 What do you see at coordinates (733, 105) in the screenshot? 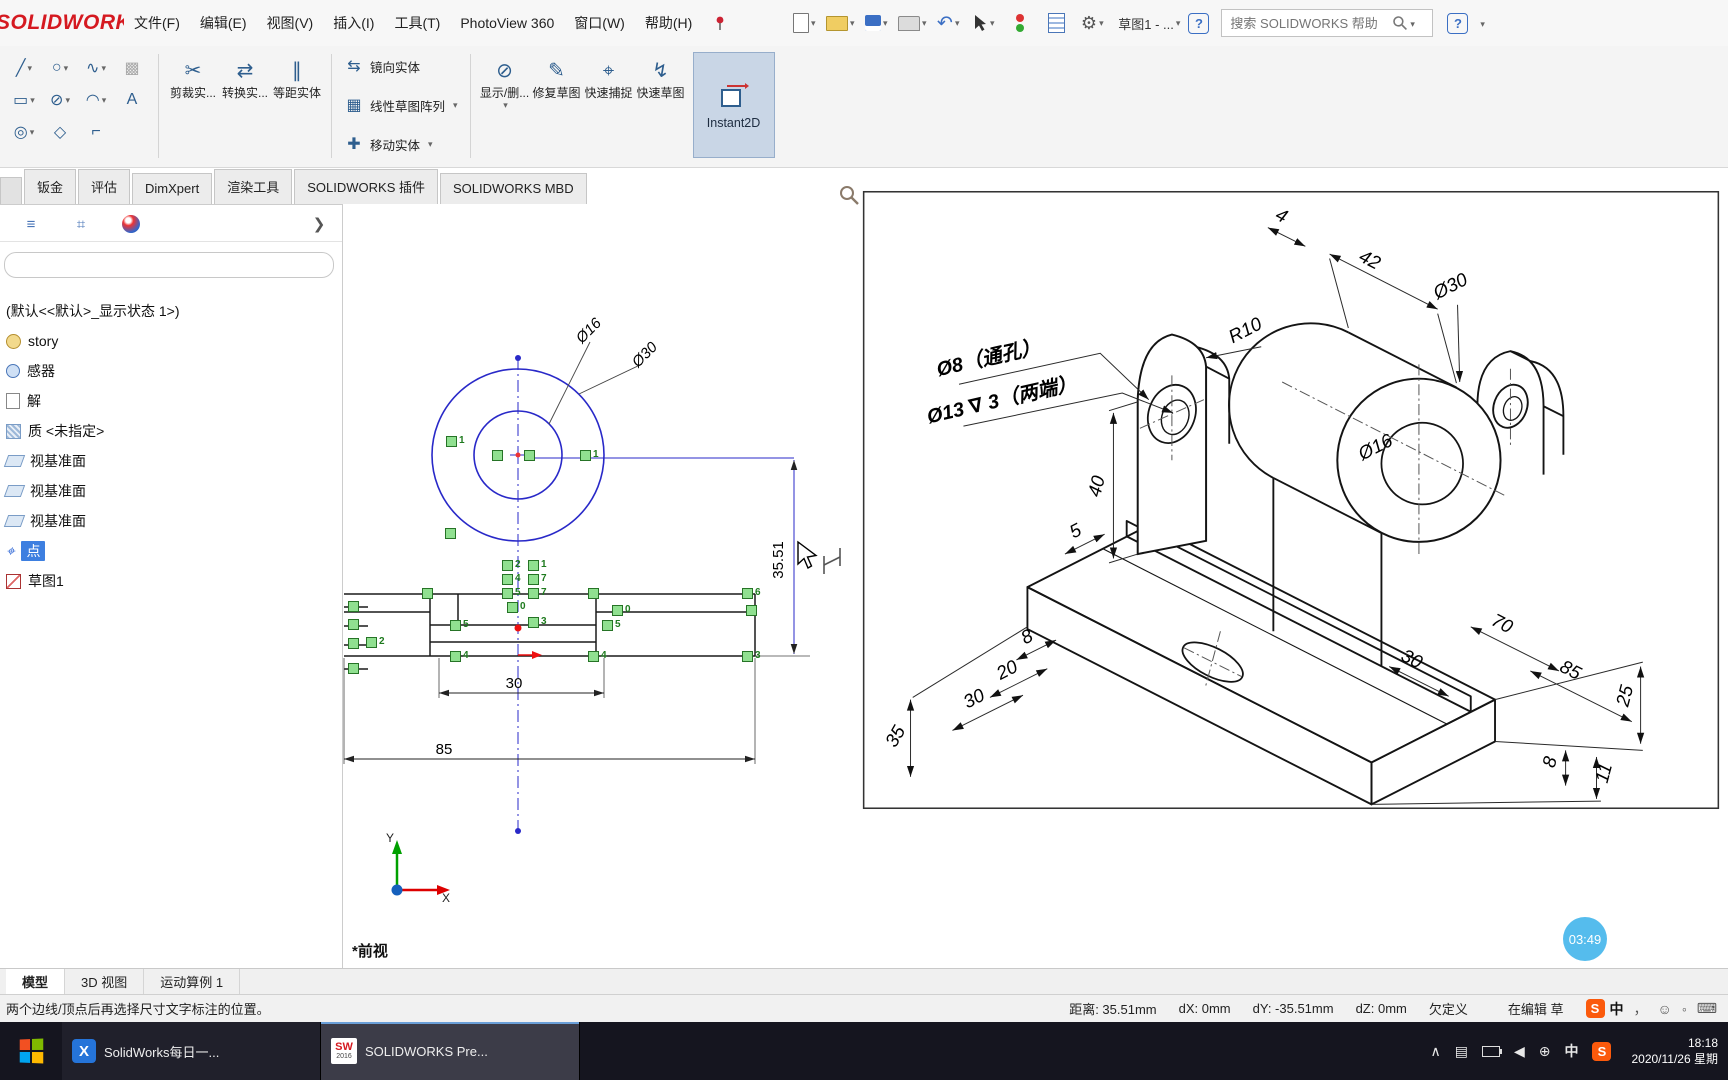
I see `instant2d-button: Instant2D` at bounding box center [733, 105].